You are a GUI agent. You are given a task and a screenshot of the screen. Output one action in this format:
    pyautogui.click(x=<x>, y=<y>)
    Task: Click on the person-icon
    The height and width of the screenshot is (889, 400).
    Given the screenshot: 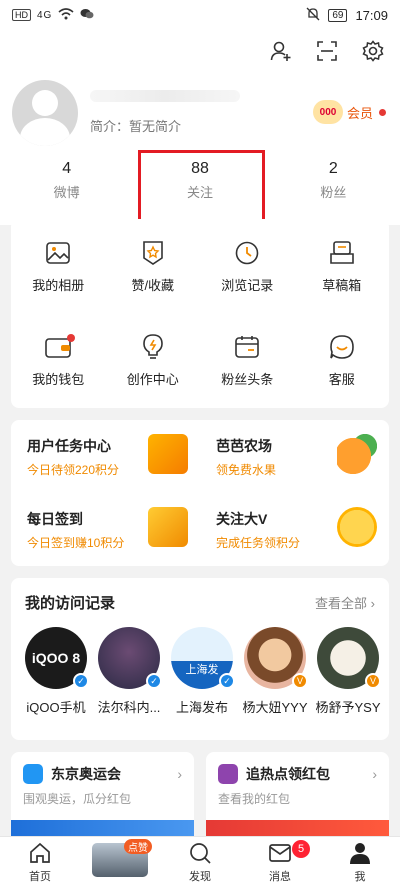 What is the action you would take?
    pyautogui.click(x=360, y=853)
    